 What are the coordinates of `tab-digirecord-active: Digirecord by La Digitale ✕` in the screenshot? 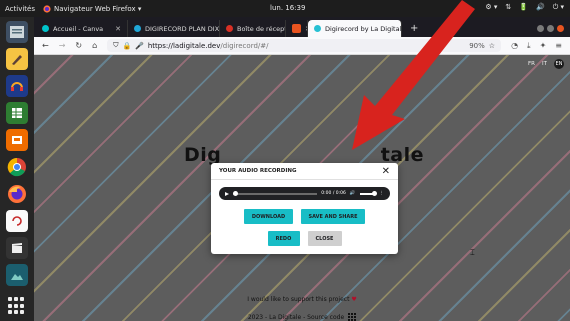 It's located at (355, 28).